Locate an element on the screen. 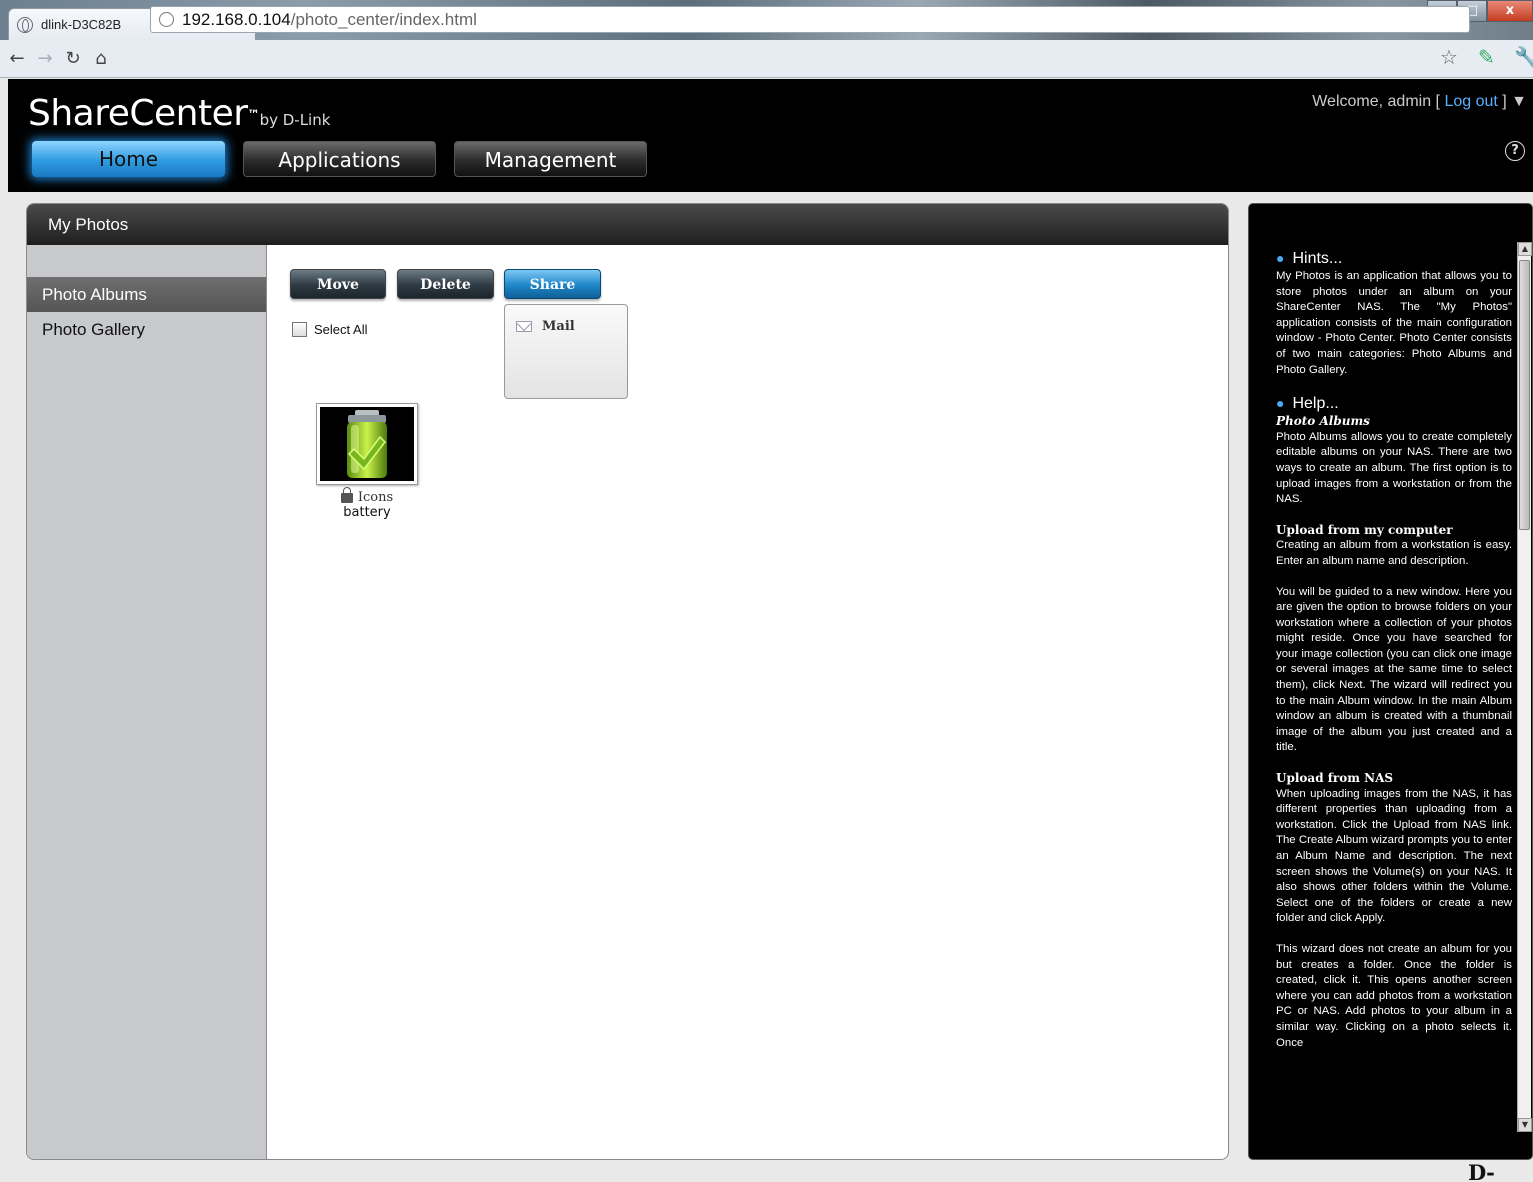 Image resolution: width=1533 pixels, height=1182 pixels. wrench-icon: 🔧 is located at coordinates (1523, 57).